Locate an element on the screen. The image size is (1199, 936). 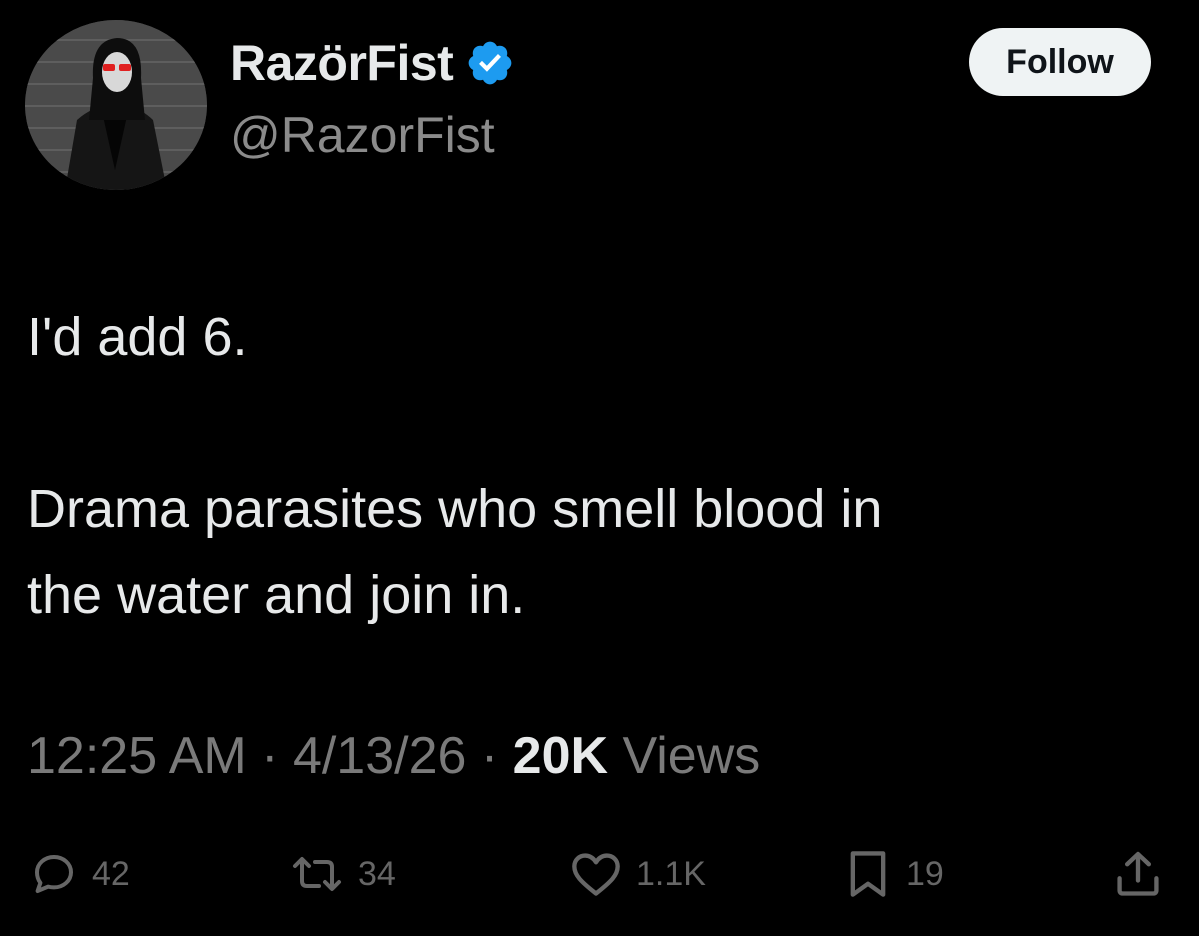
tweet-text-line: Drama parasites who smell blood in is located at coordinates (455, 509).